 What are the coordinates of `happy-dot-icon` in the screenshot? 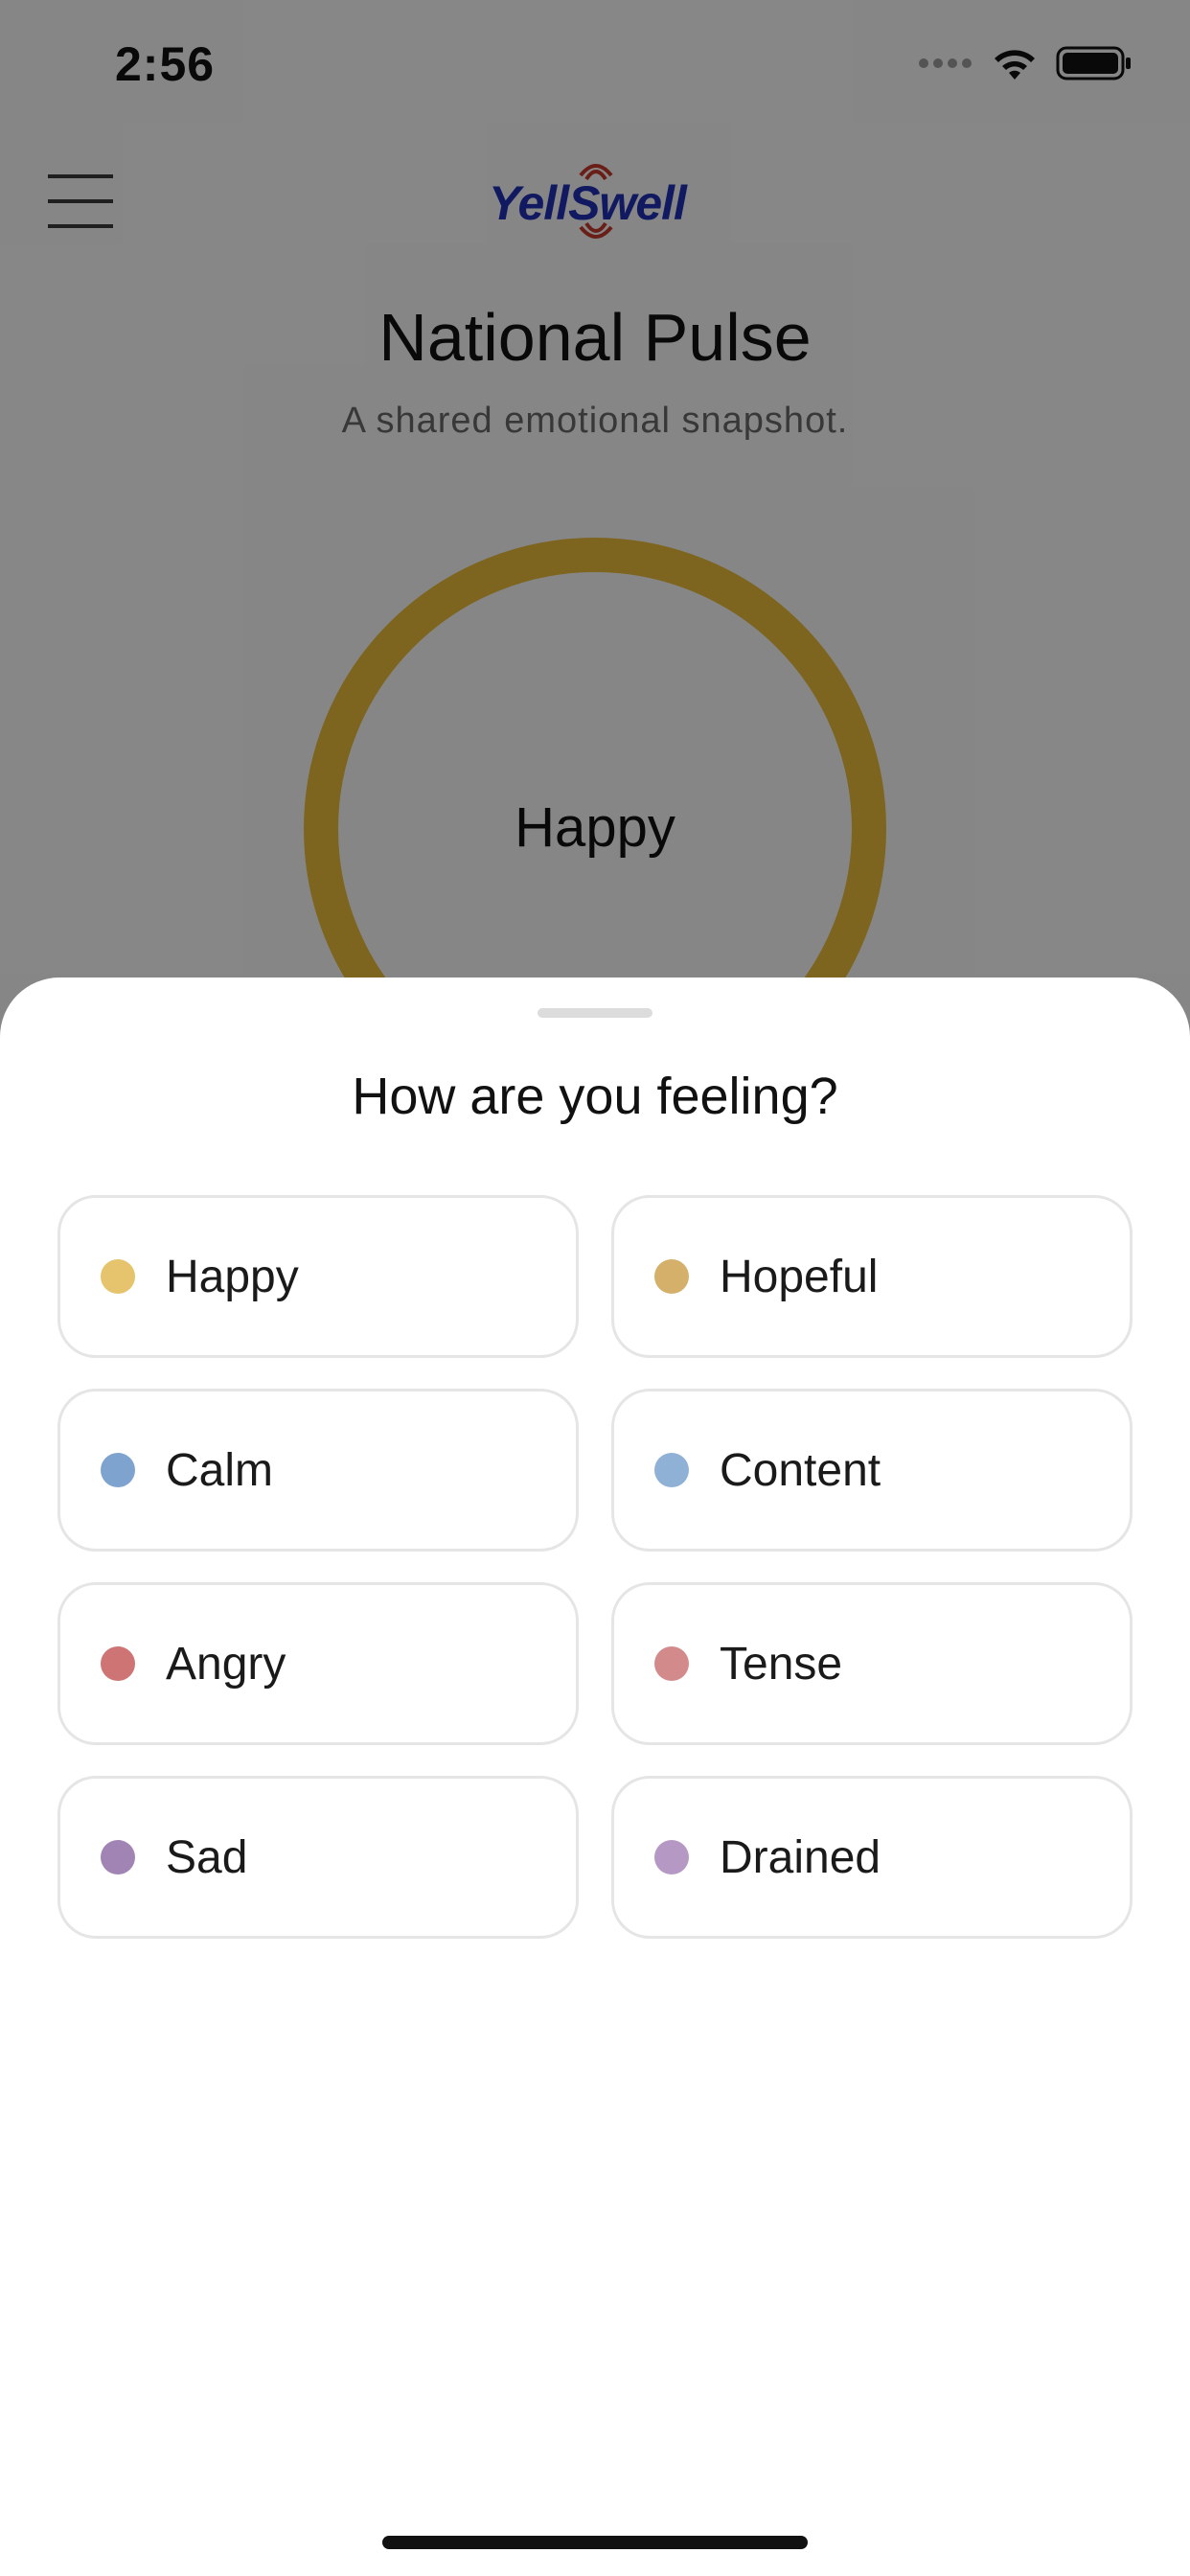 It's located at (118, 1276).